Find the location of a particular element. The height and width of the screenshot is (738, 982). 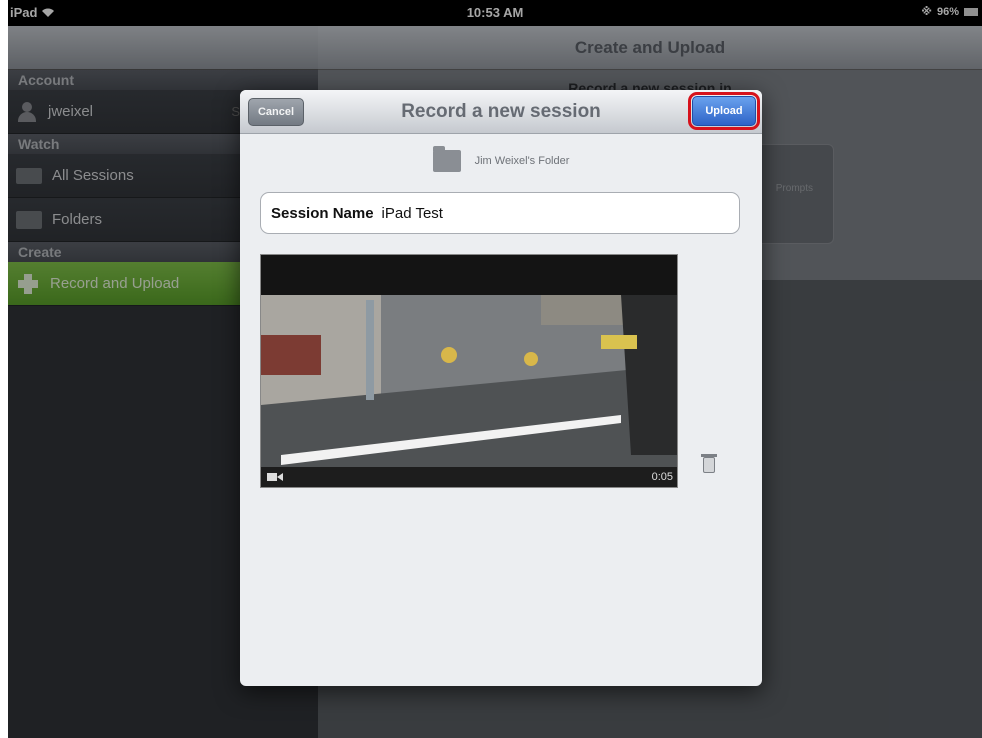

folder-icon is located at coordinates (446, 159).